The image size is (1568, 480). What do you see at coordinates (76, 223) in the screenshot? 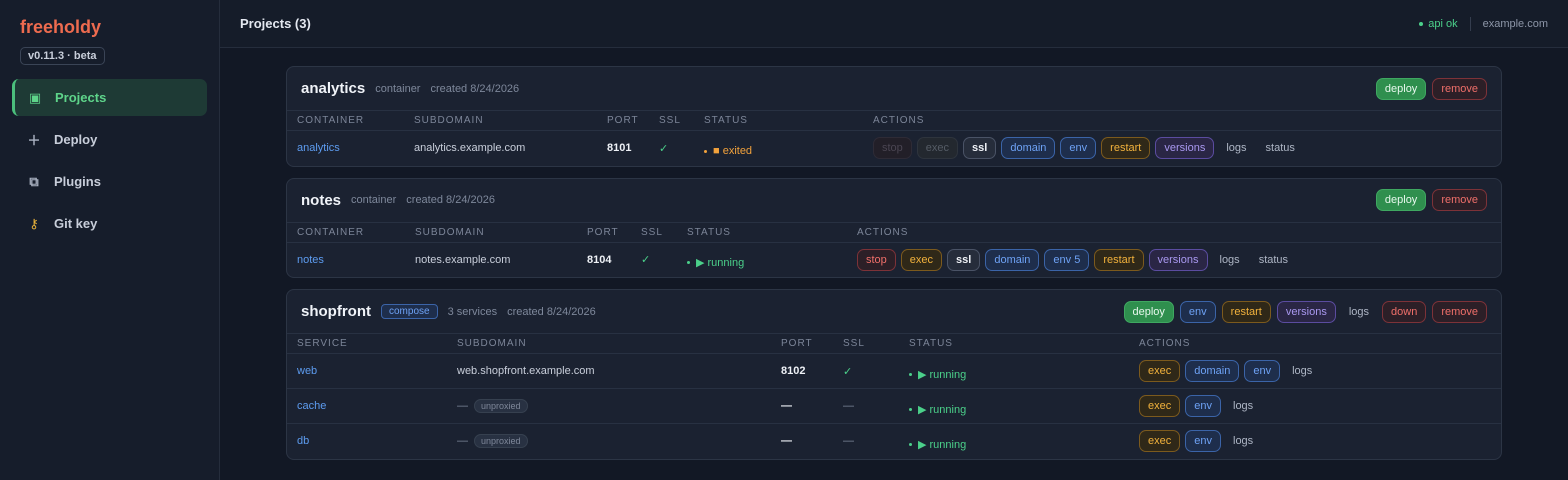
I see `sidebar-item-label: Git key` at bounding box center [76, 223].